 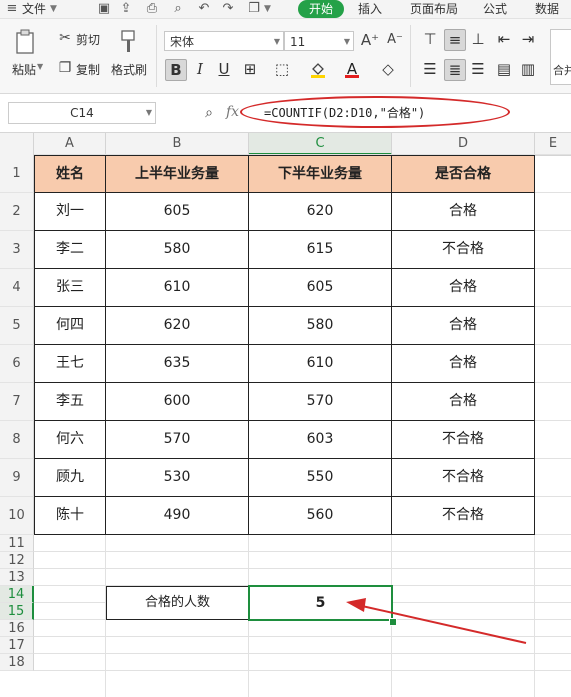 I want to click on annotation-arrow, so click(x=436, y=621).